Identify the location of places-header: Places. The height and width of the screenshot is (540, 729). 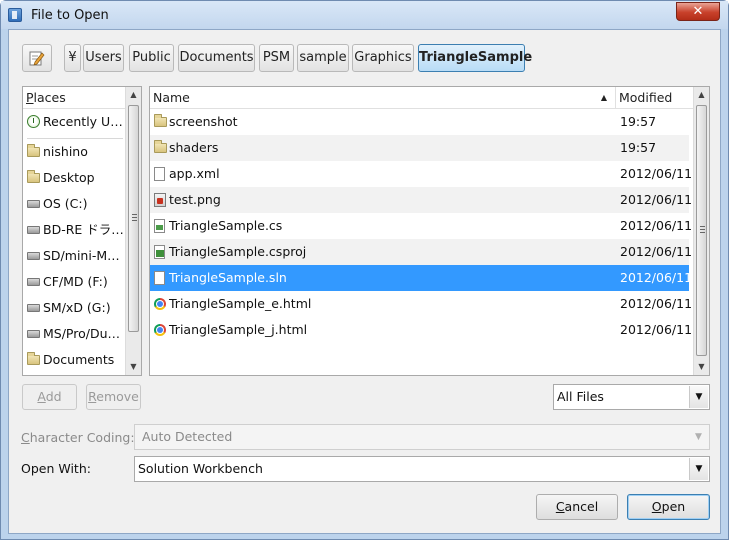
(74, 98).